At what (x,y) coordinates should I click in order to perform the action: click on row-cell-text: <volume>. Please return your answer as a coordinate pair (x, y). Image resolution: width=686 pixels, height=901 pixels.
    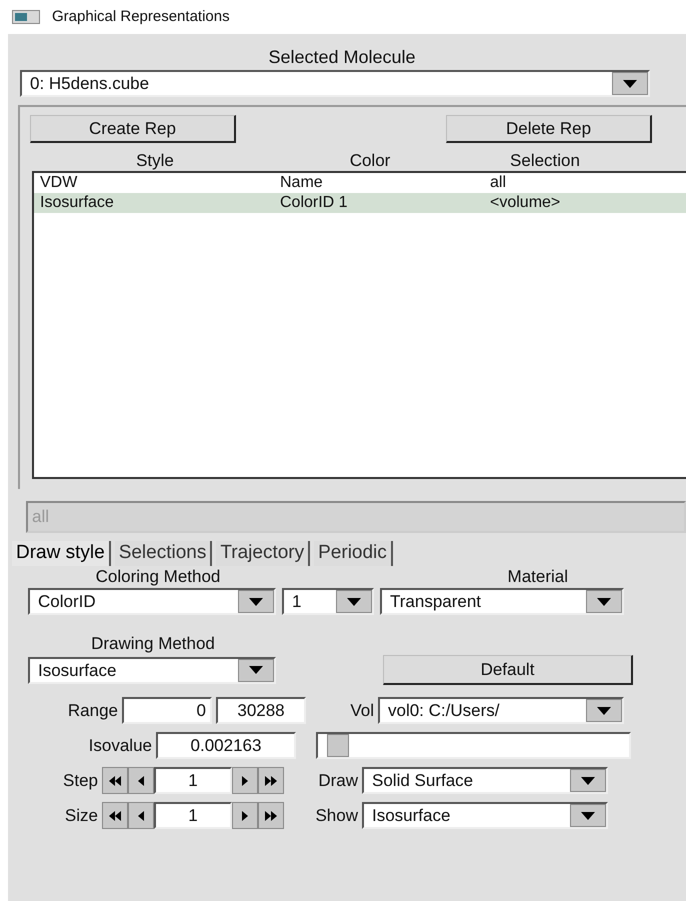
    Looking at the image, I should click on (525, 203).